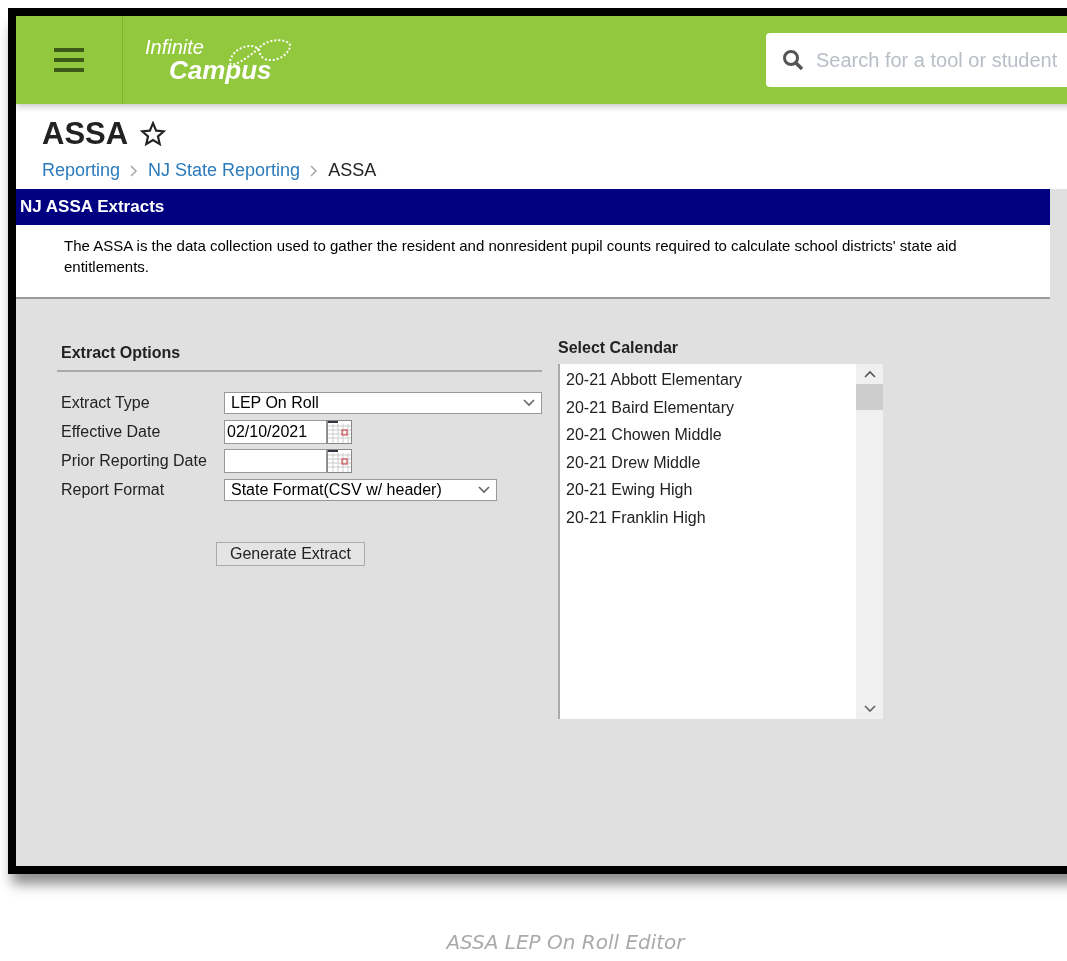 Image resolution: width=1067 pixels, height=961 pixels. What do you see at coordinates (113, 489) in the screenshot?
I see `field-label: Report Format` at bounding box center [113, 489].